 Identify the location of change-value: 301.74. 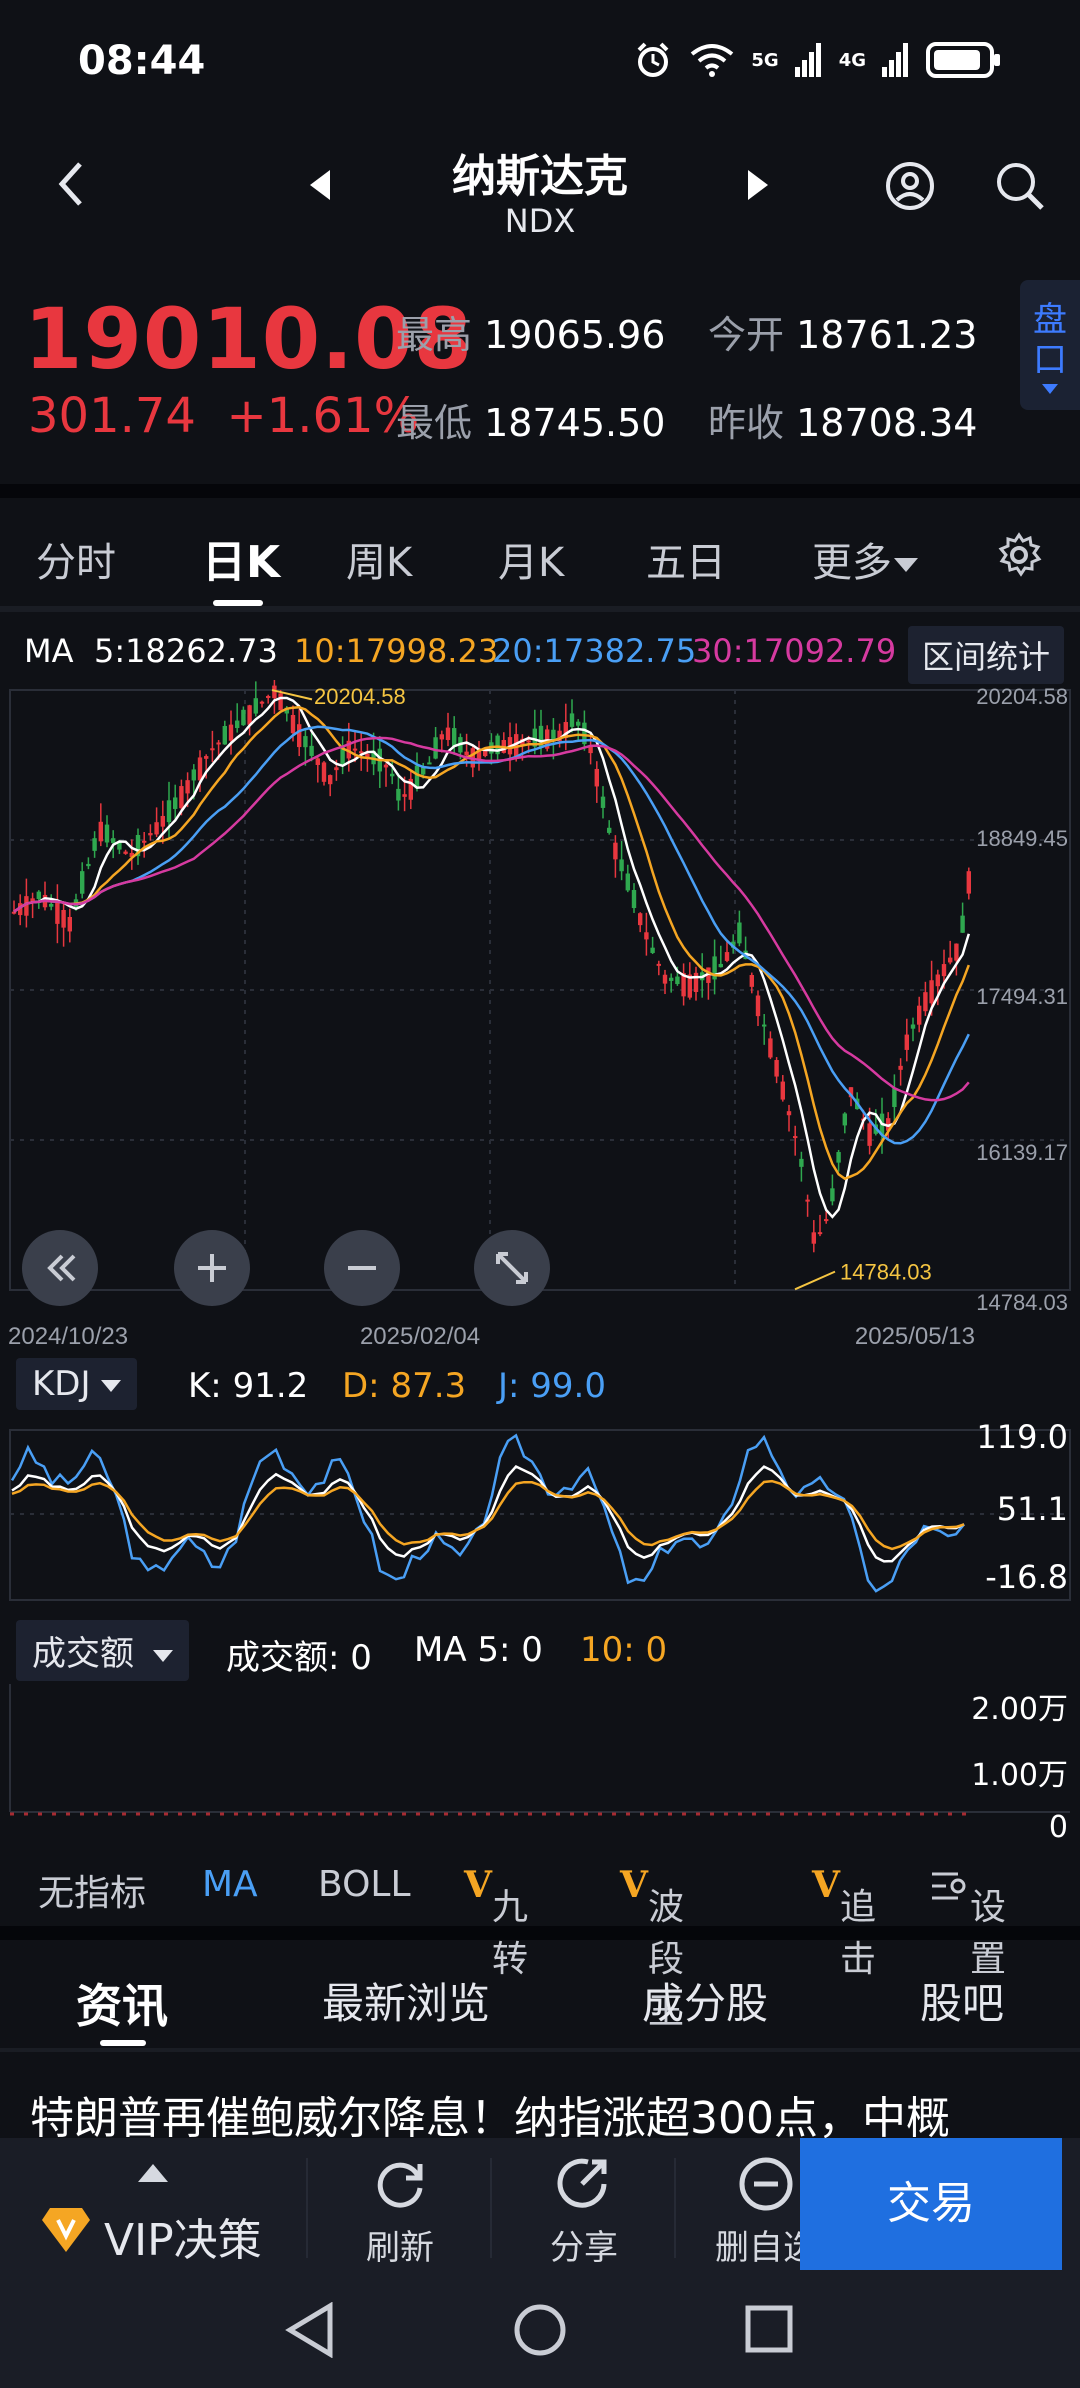
(112, 416).